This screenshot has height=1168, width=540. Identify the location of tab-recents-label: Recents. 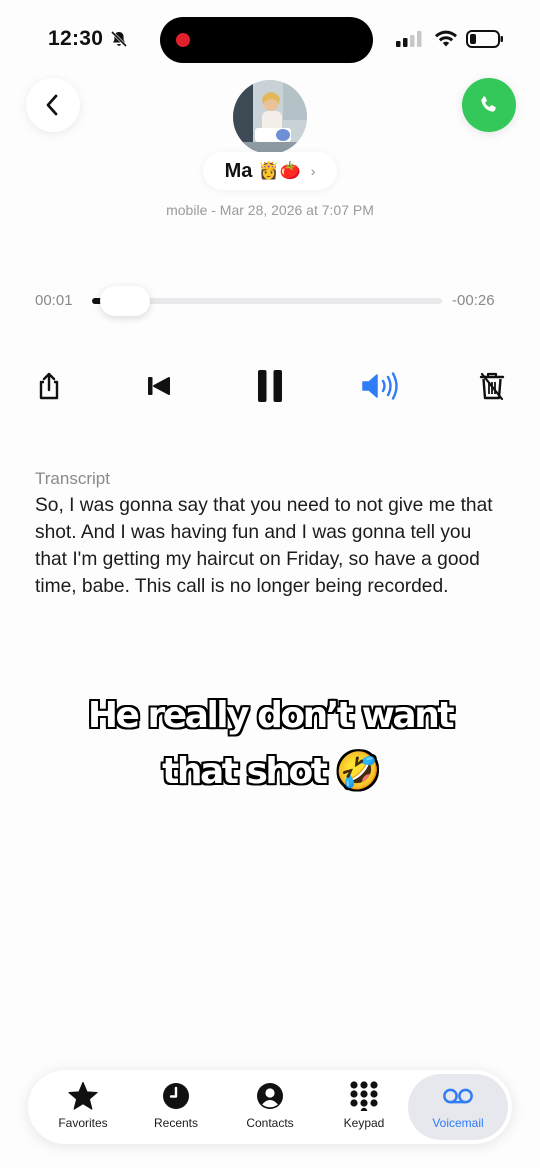
(176, 1123).